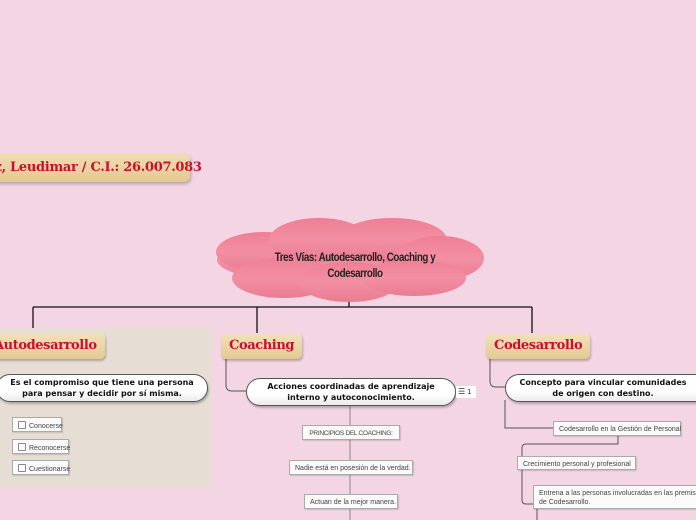 This screenshot has width=696, height=520. I want to click on topic-coaching: Coaching, so click(262, 346).